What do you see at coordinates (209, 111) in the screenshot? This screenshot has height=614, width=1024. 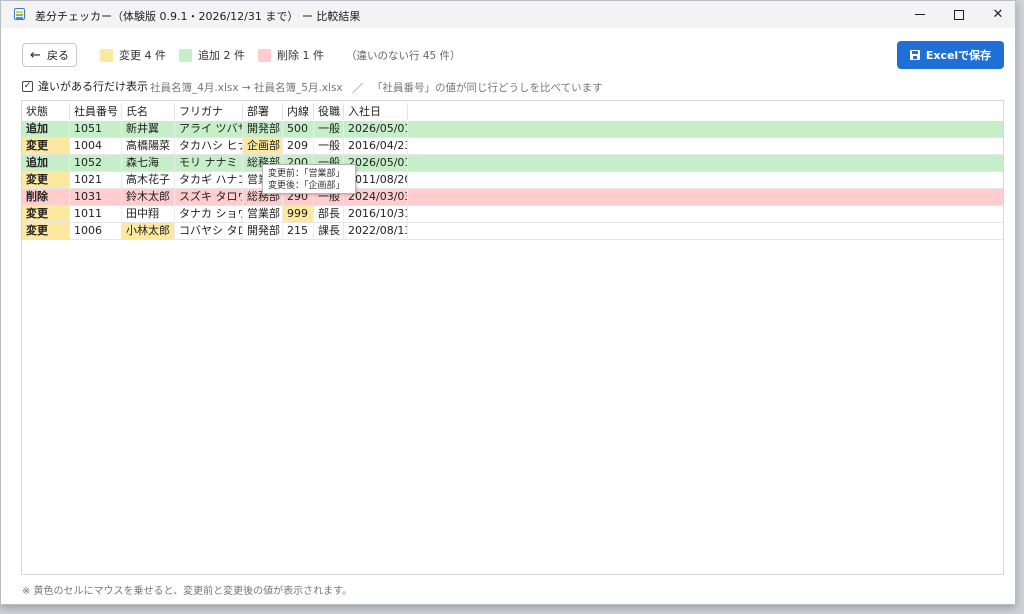 I see `column-header: フリガナ` at bounding box center [209, 111].